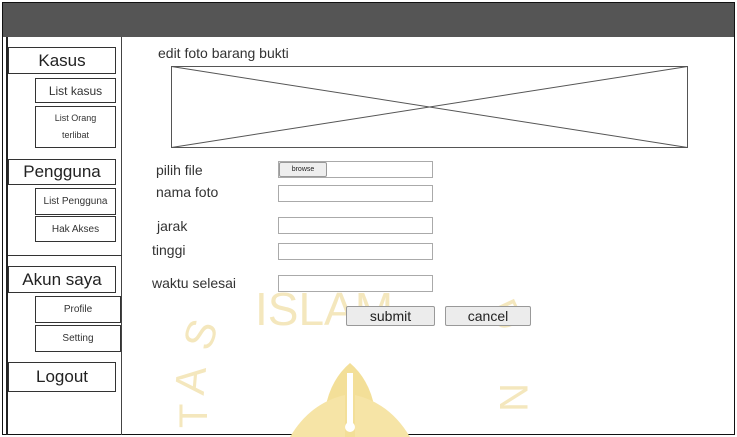 This screenshot has height=437, width=737. I want to click on menu-akun-saya-label: Akun saya, so click(62, 279).